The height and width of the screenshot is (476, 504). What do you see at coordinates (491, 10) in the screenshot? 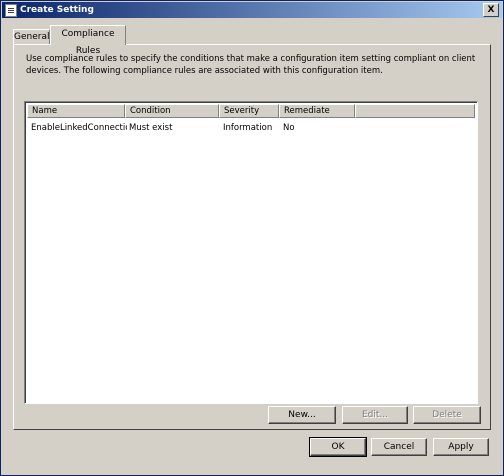
I see `close-button: X` at bounding box center [491, 10].